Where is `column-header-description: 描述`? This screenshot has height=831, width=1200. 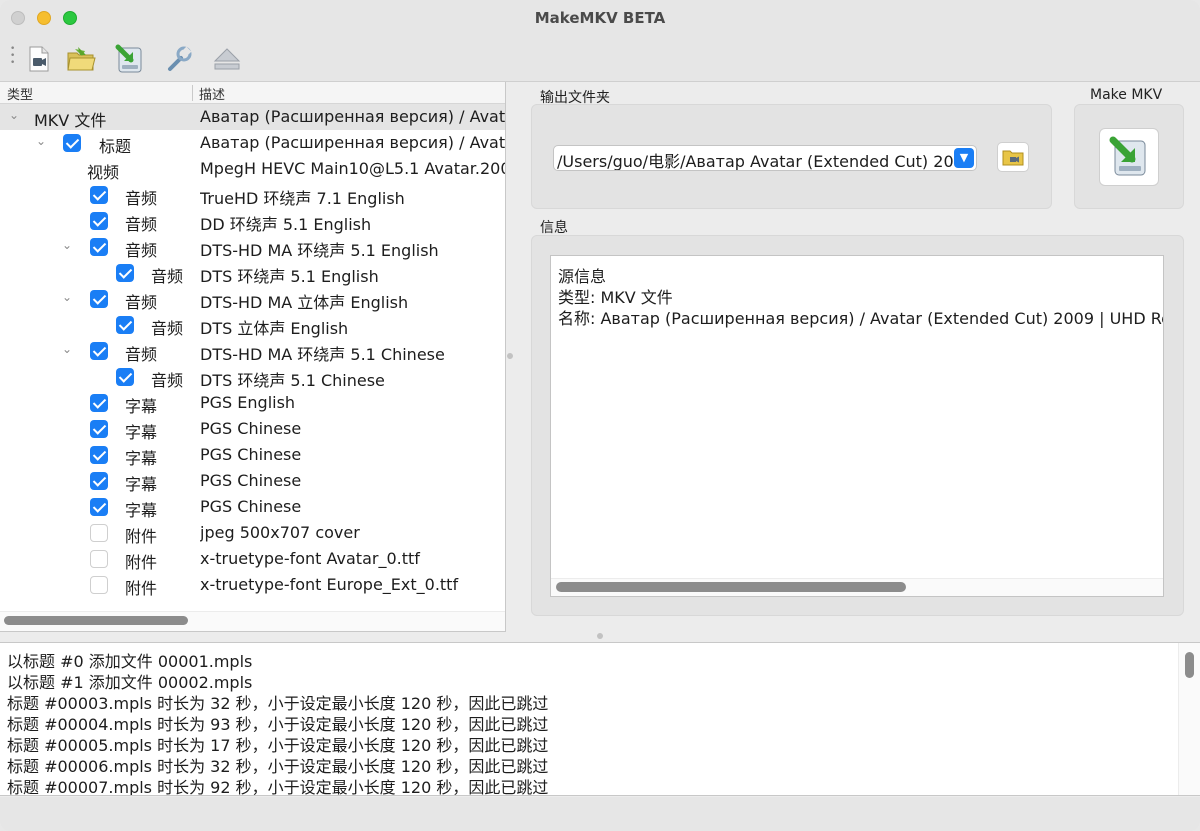
column-header-description: 描述 is located at coordinates (212, 93).